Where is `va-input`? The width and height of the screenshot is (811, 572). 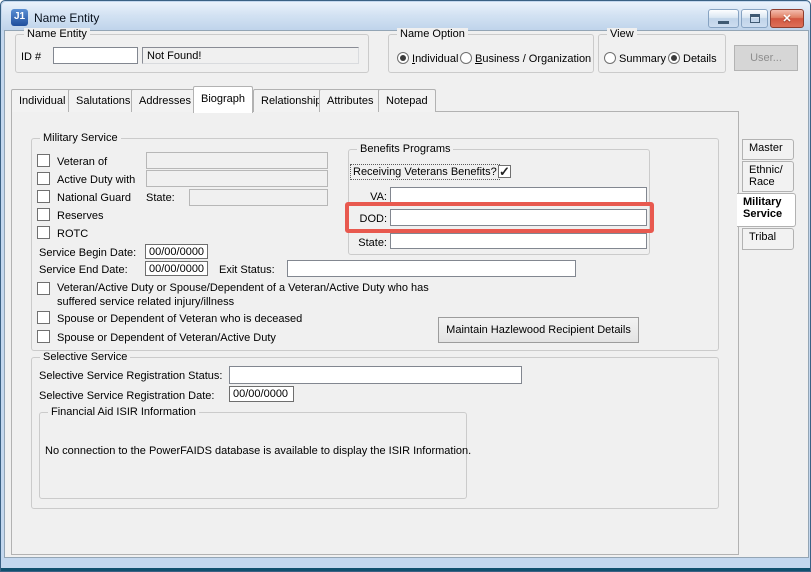 va-input is located at coordinates (518, 195).